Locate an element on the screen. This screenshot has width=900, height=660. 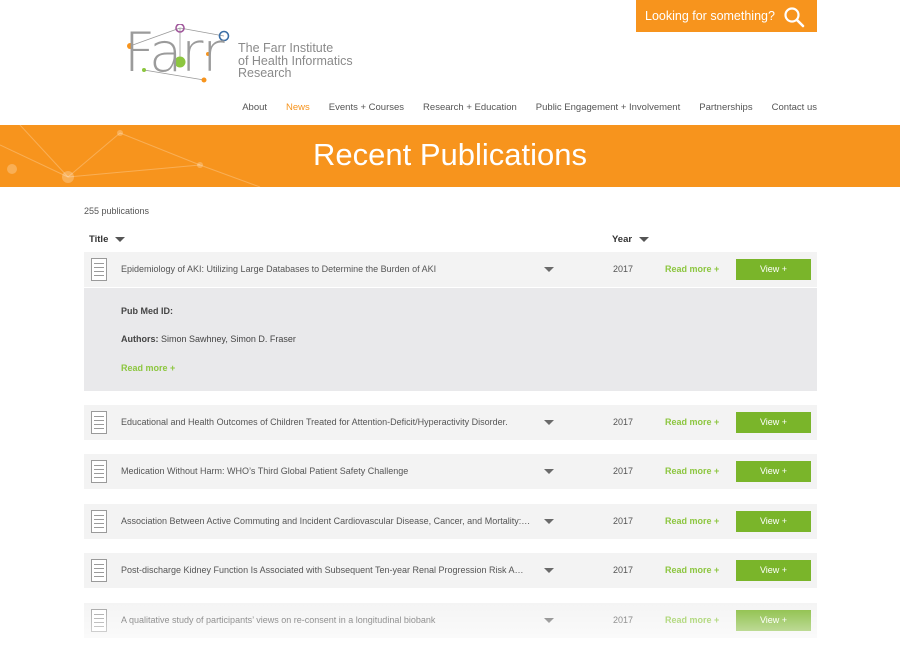
nav-partnerships: Partnerships is located at coordinates (725, 107).